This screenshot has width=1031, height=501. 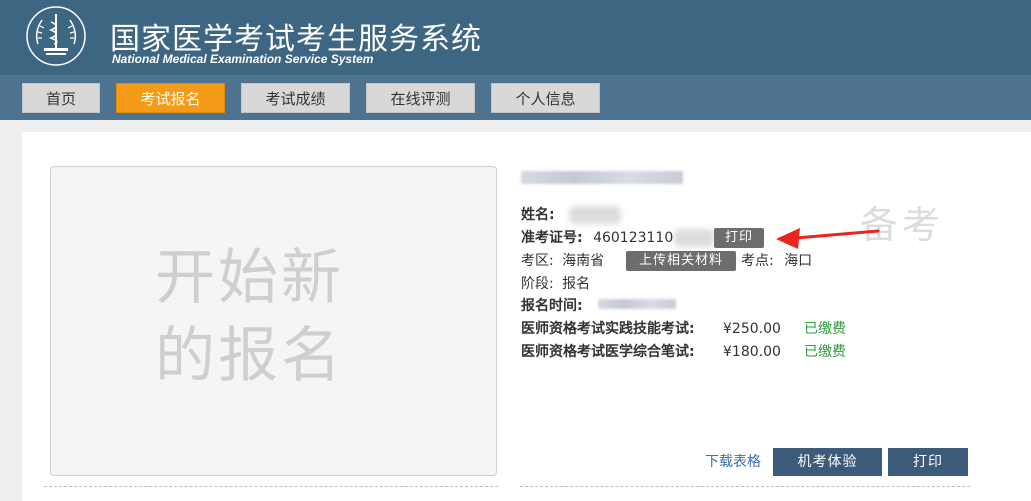 What do you see at coordinates (61, 98) in the screenshot?
I see `tab-home: 首页` at bounding box center [61, 98].